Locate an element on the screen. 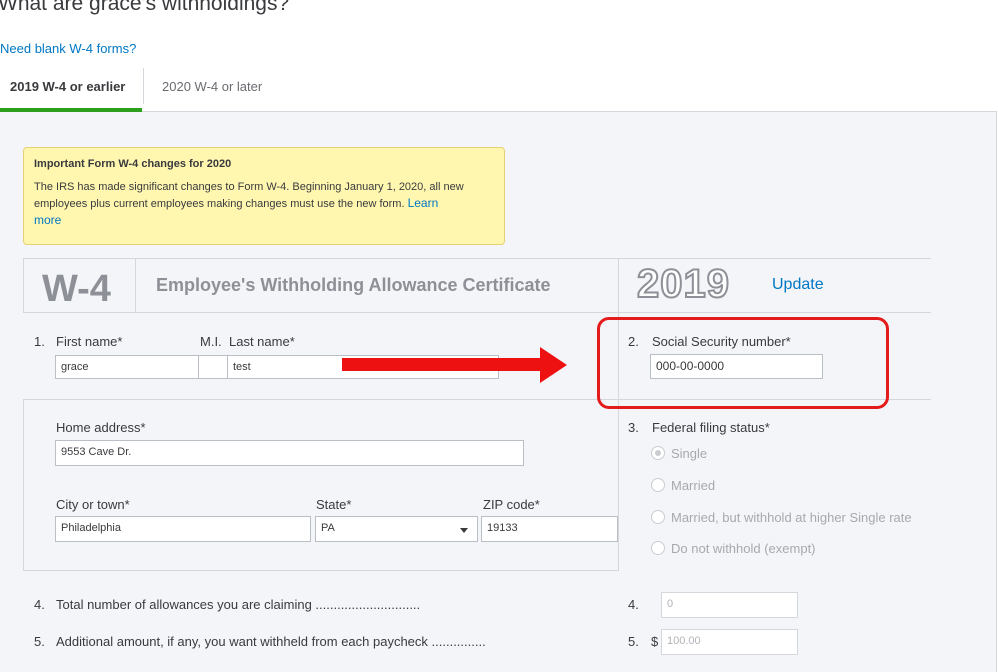 This screenshot has width=998, height=672. mi-label: M.I. is located at coordinates (211, 341).